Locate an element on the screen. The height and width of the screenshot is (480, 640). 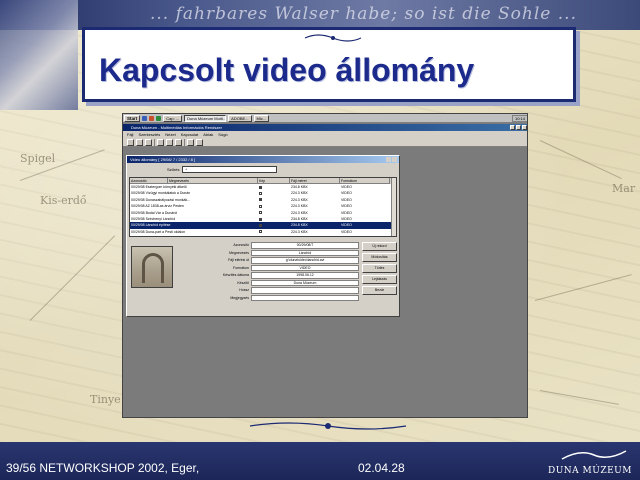
filter-label: Szűrés is located at coordinates (173, 169).